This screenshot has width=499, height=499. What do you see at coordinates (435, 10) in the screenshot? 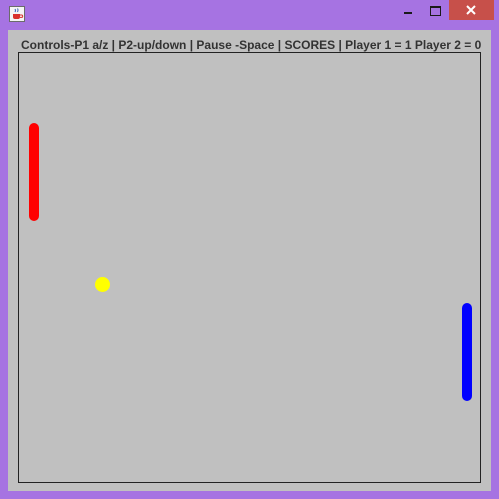
I see `maximize-button` at bounding box center [435, 10].